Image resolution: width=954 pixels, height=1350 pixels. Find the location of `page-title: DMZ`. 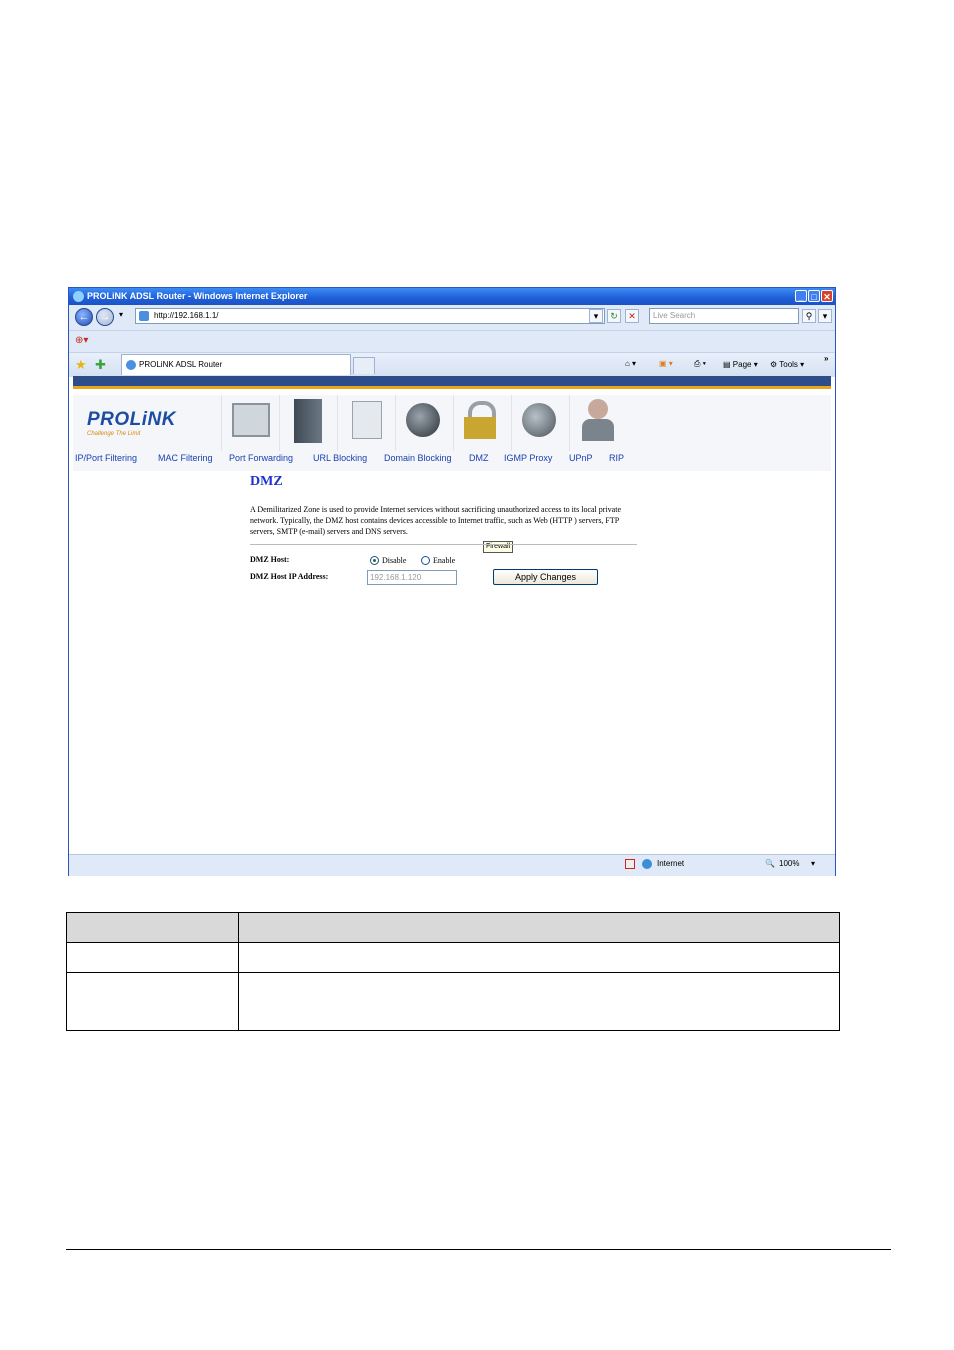

page-title: DMZ is located at coordinates (266, 481).